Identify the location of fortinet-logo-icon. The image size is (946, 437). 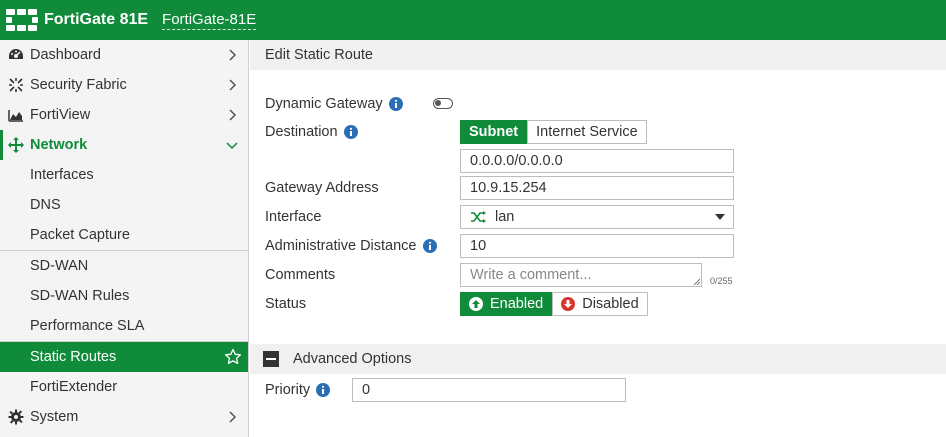
(22, 20).